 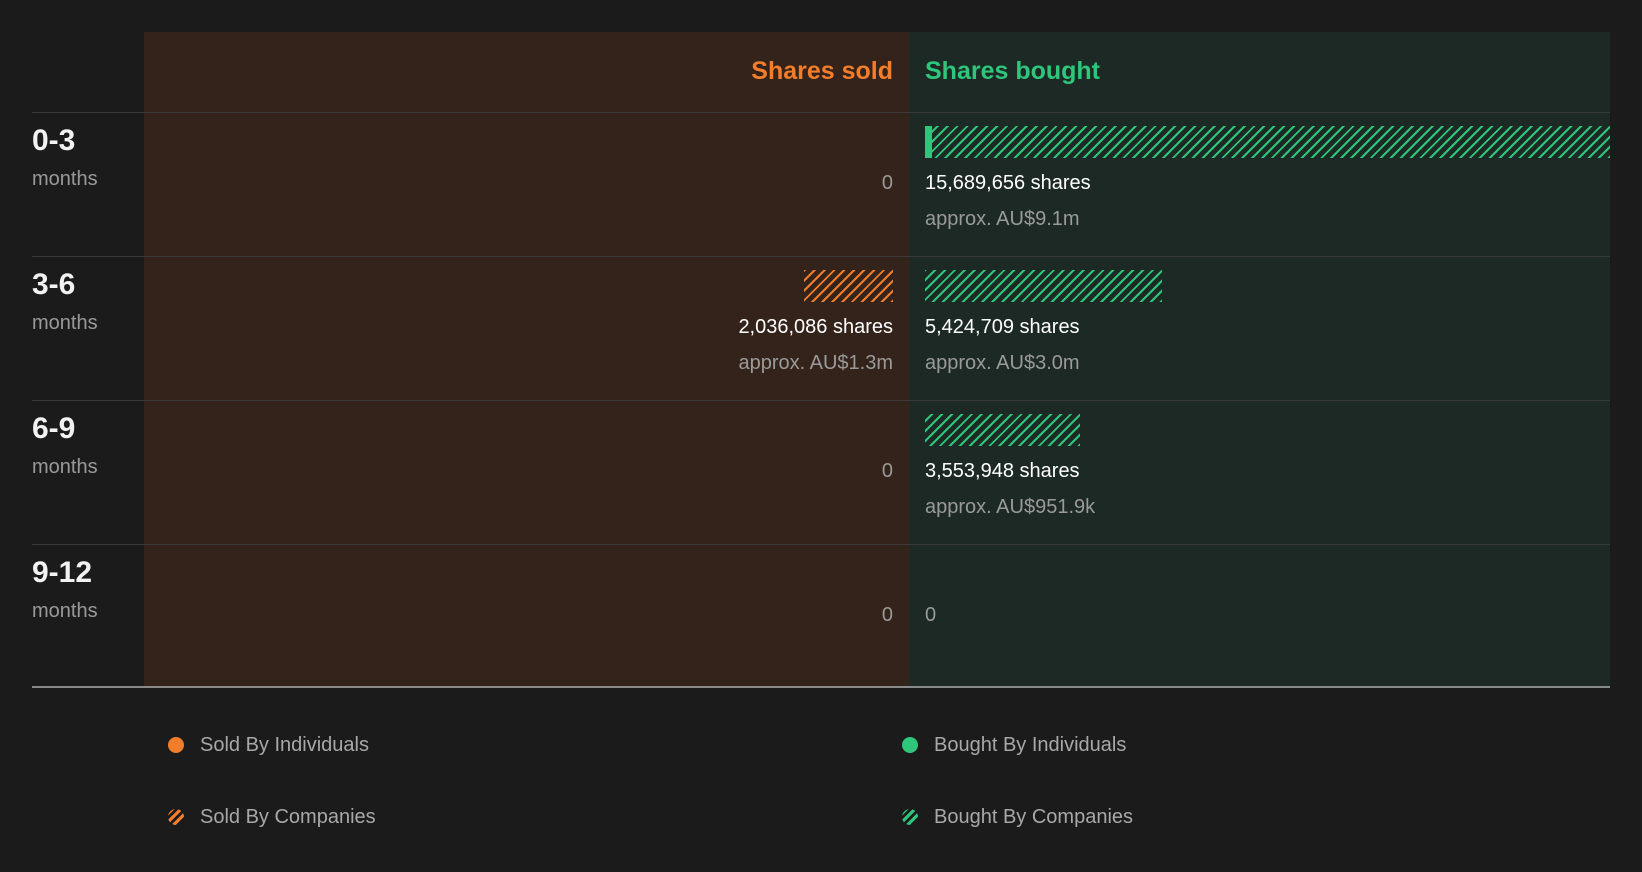 What do you see at coordinates (1010, 507) in the screenshot?
I see `bought-approx-value: approx. AU$951.9k` at bounding box center [1010, 507].